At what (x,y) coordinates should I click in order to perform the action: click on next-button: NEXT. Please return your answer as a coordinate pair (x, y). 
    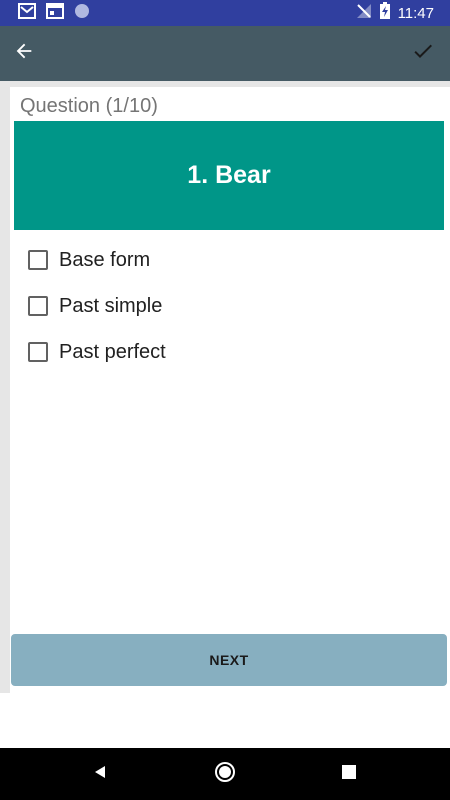
    Looking at the image, I should click on (229, 660).